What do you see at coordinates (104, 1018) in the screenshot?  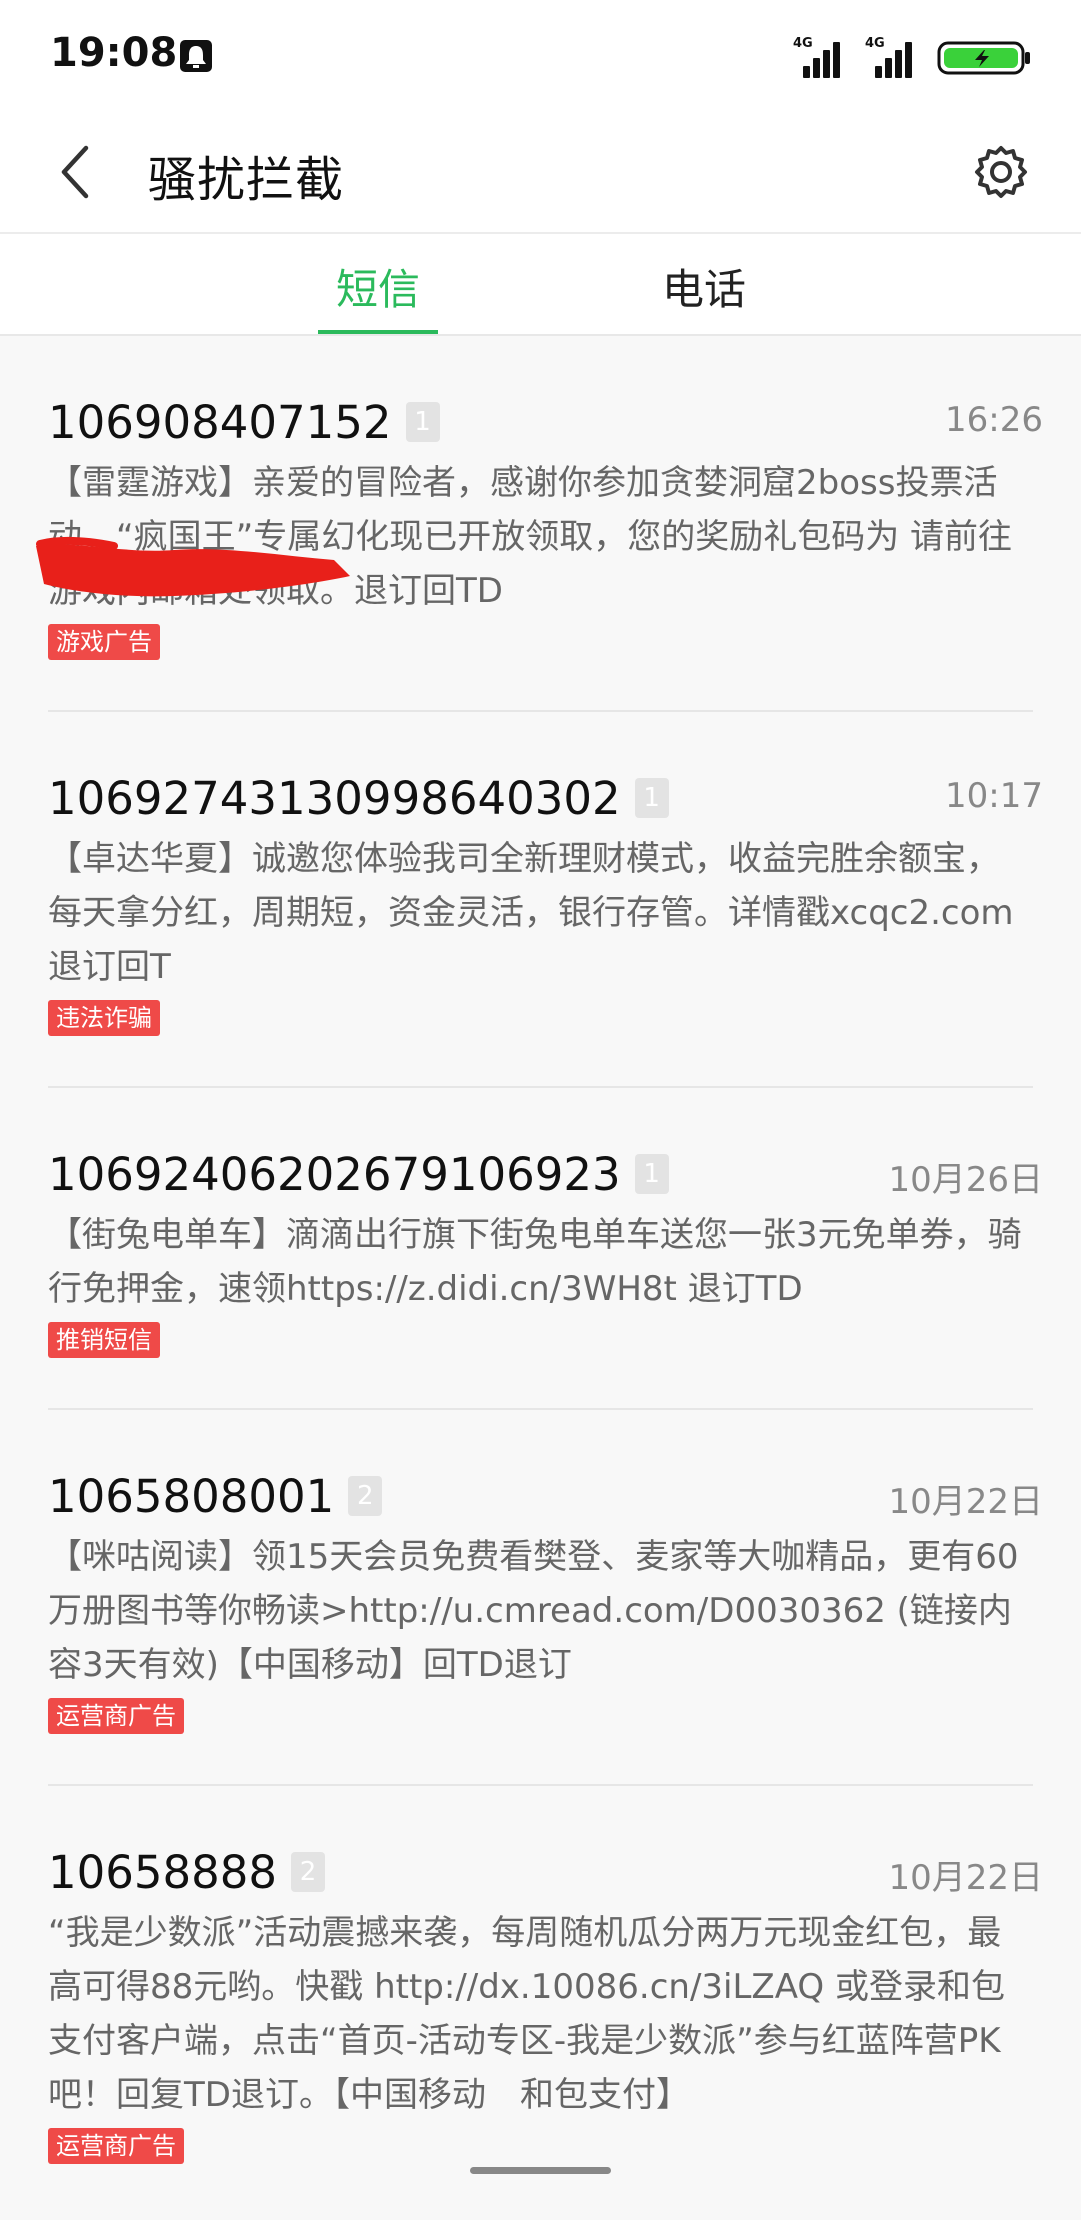 I see `category-tag: 违法诈骗` at bounding box center [104, 1018].